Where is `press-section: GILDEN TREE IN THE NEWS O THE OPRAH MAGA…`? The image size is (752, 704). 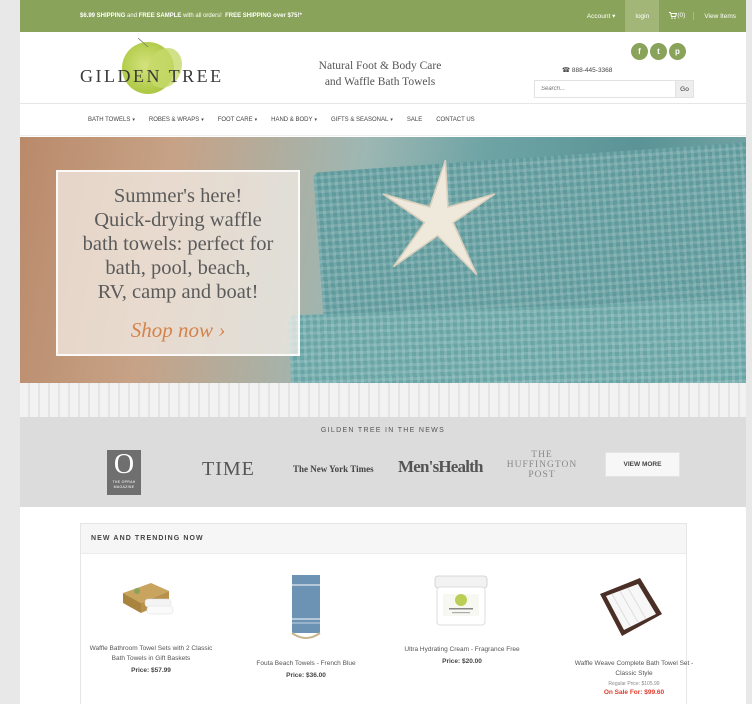 press-section: GILDEN TREE IN THE NEWS O THE OPRAH MAGA… is located at coordinates (383, 462).